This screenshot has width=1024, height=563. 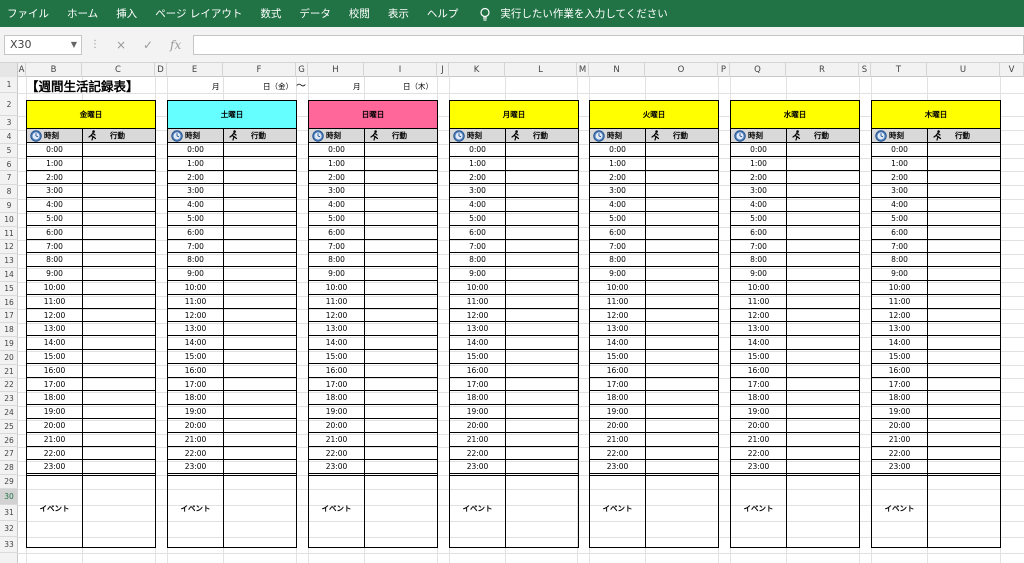 What do you see at coordinates (373, 288) in the screenshot?
I see `time-row: 10:00` at bounding box center [373, 288].